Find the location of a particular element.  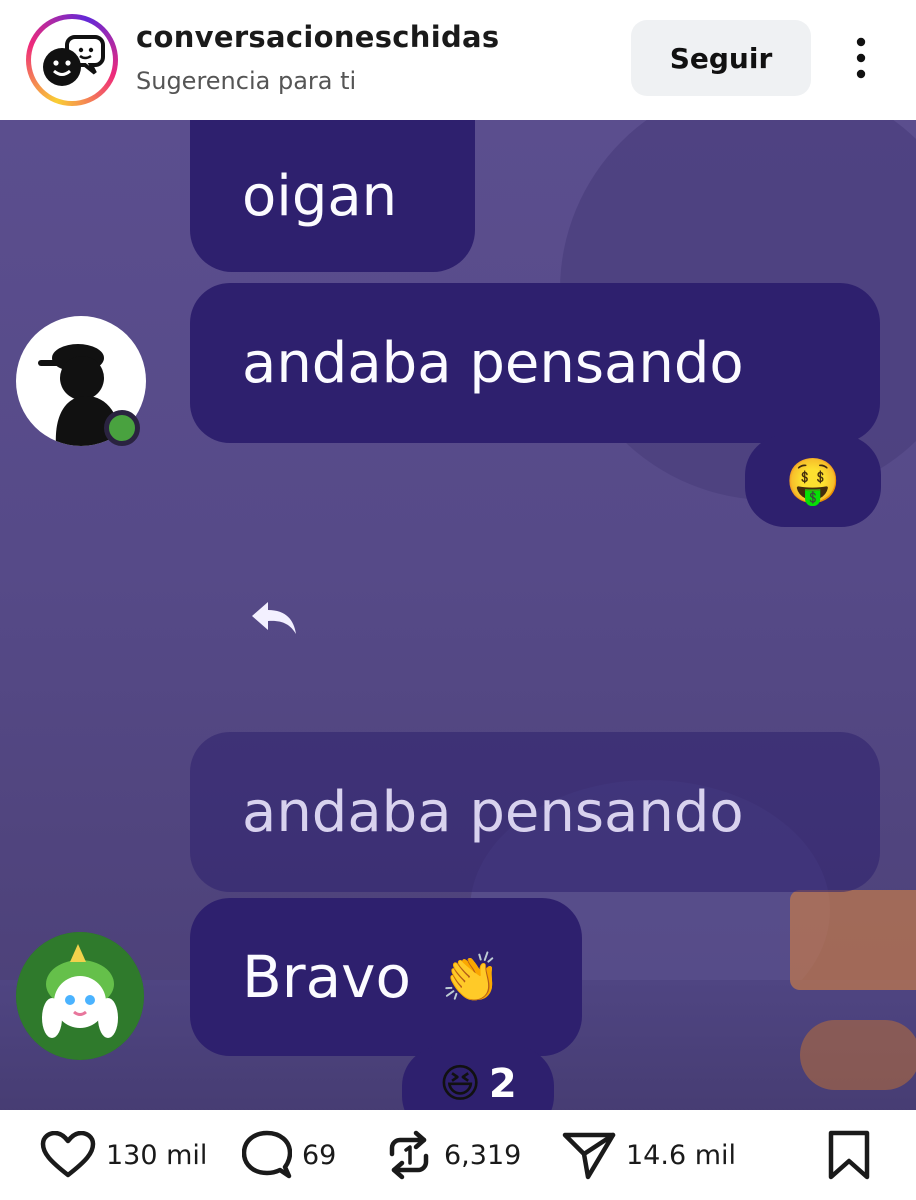

money-mouth-emoji: 🤑 is located at coordinates (813, 481).